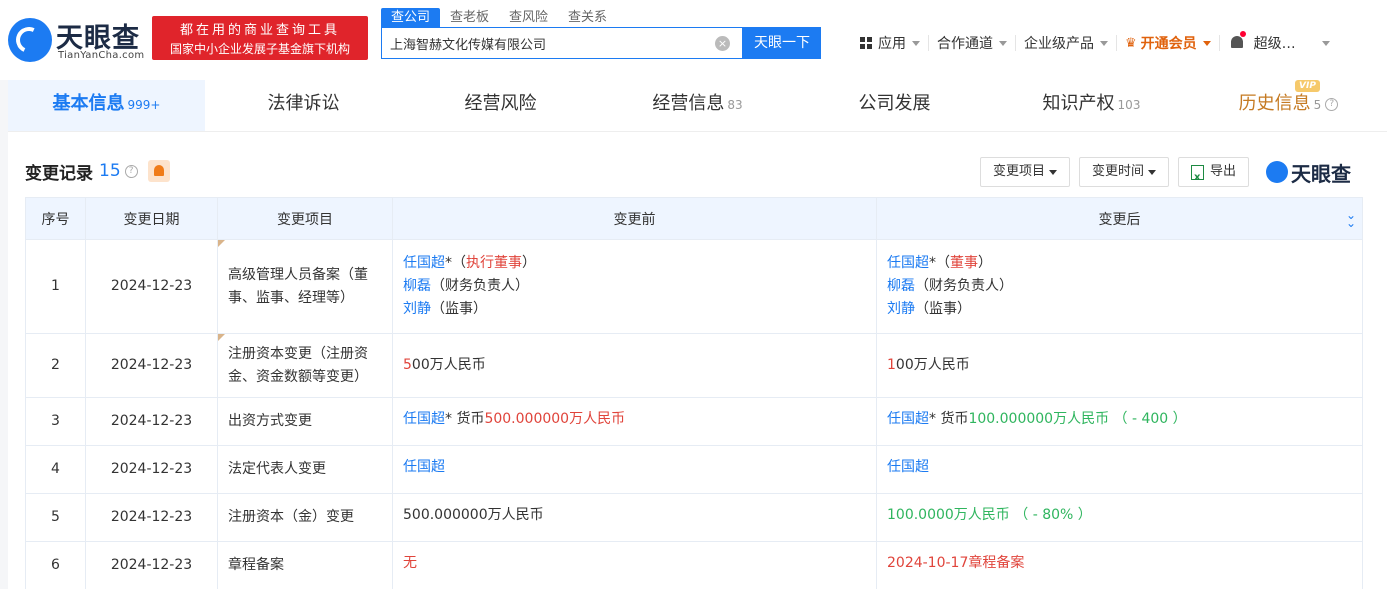 The image size is (1387, 589). I want to click on cell-after: 任国超, so click(1119, 469).